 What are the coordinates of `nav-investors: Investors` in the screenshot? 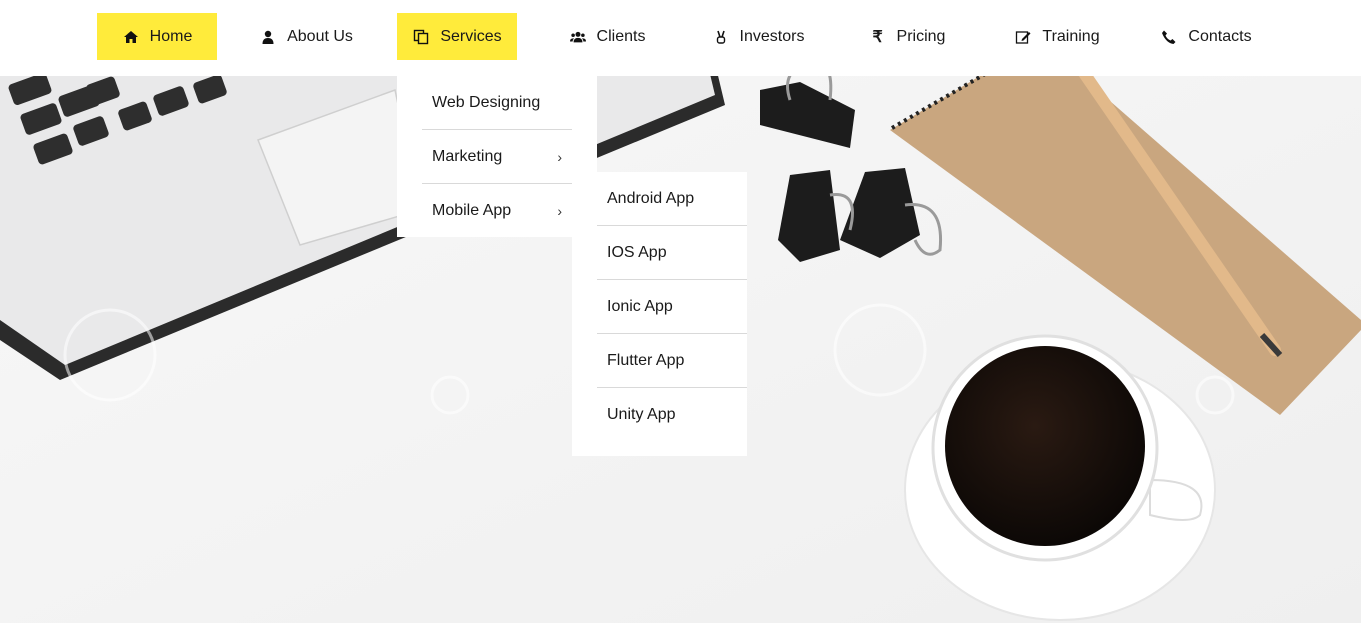 It's located at (758, 36).